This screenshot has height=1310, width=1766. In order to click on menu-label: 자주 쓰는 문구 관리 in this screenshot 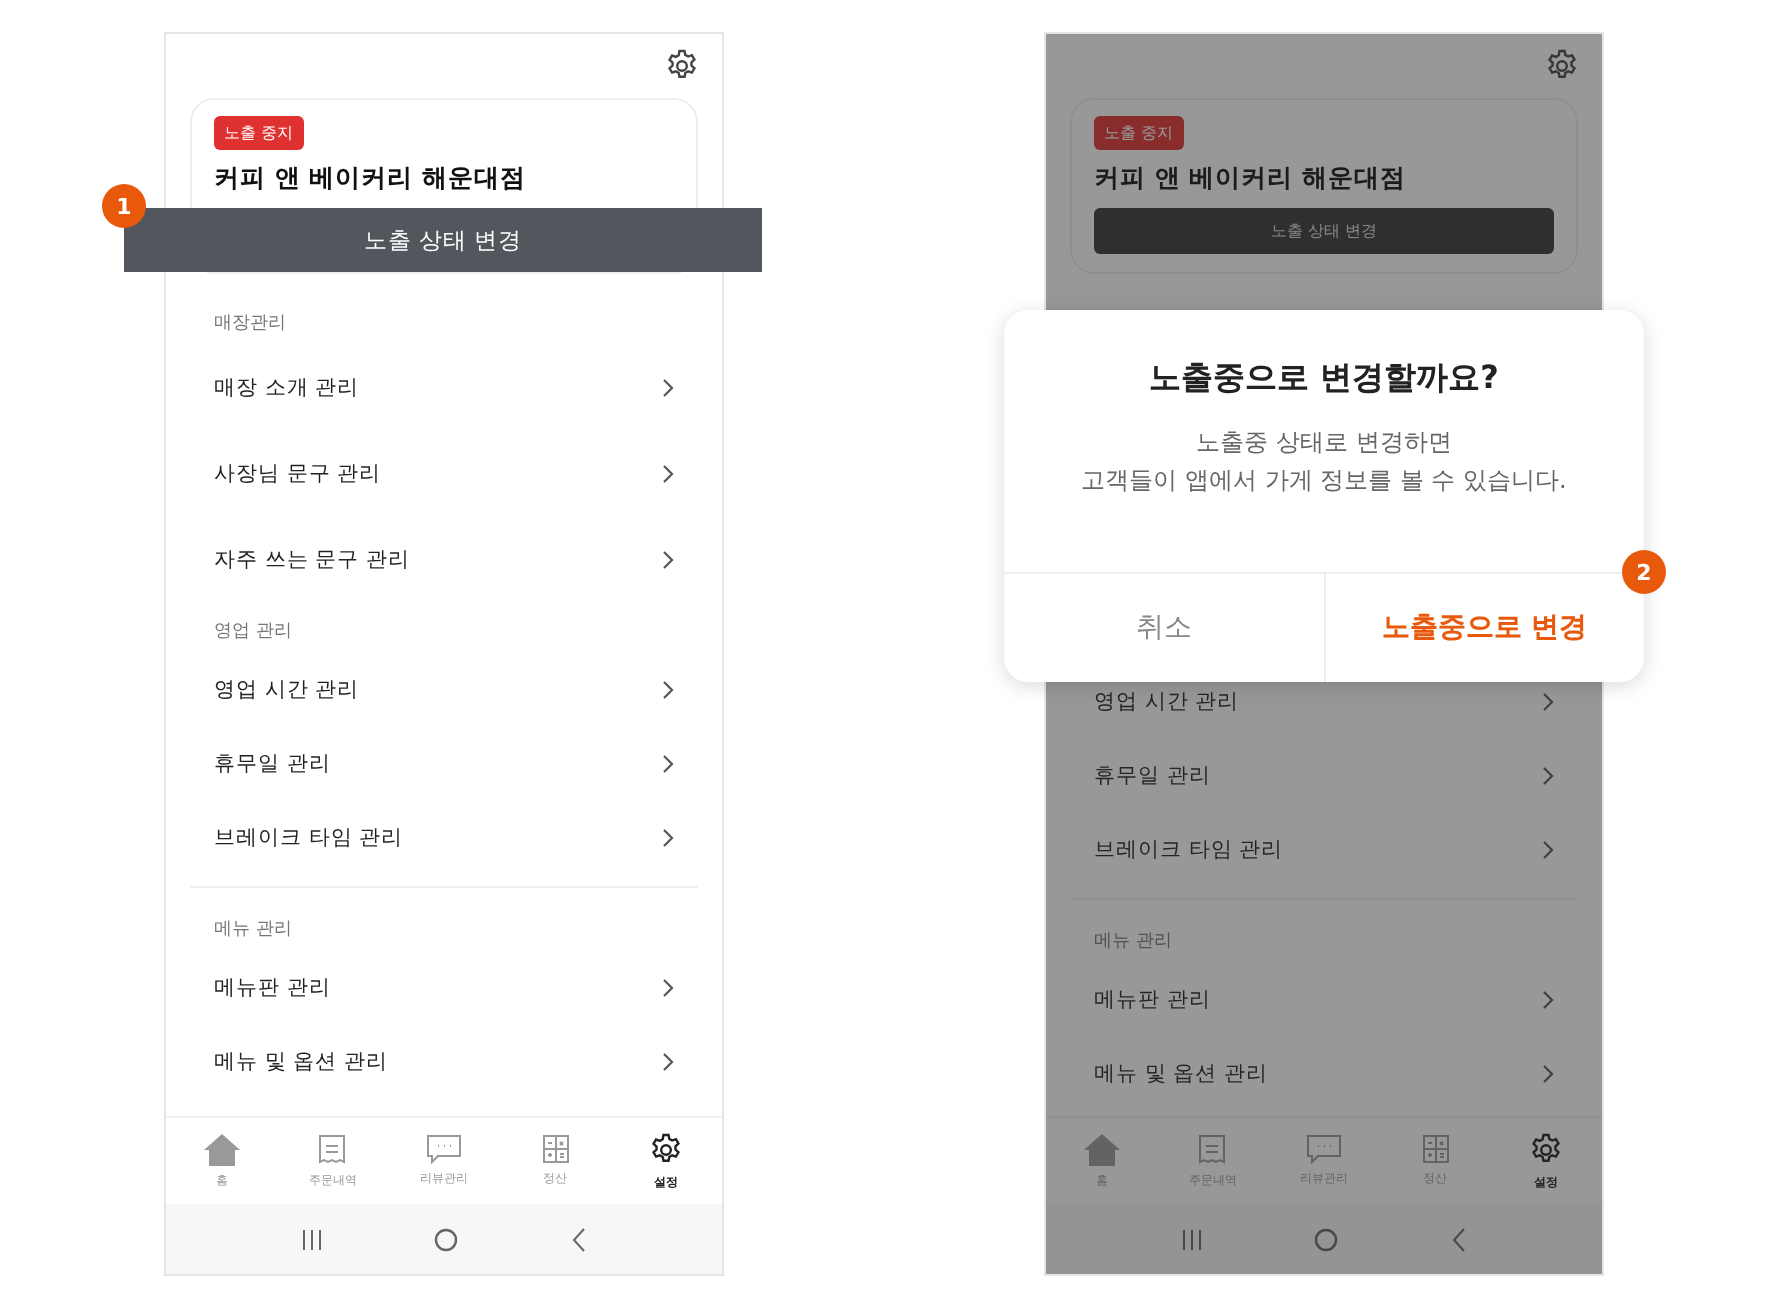, I will do `click(312, 559)`.